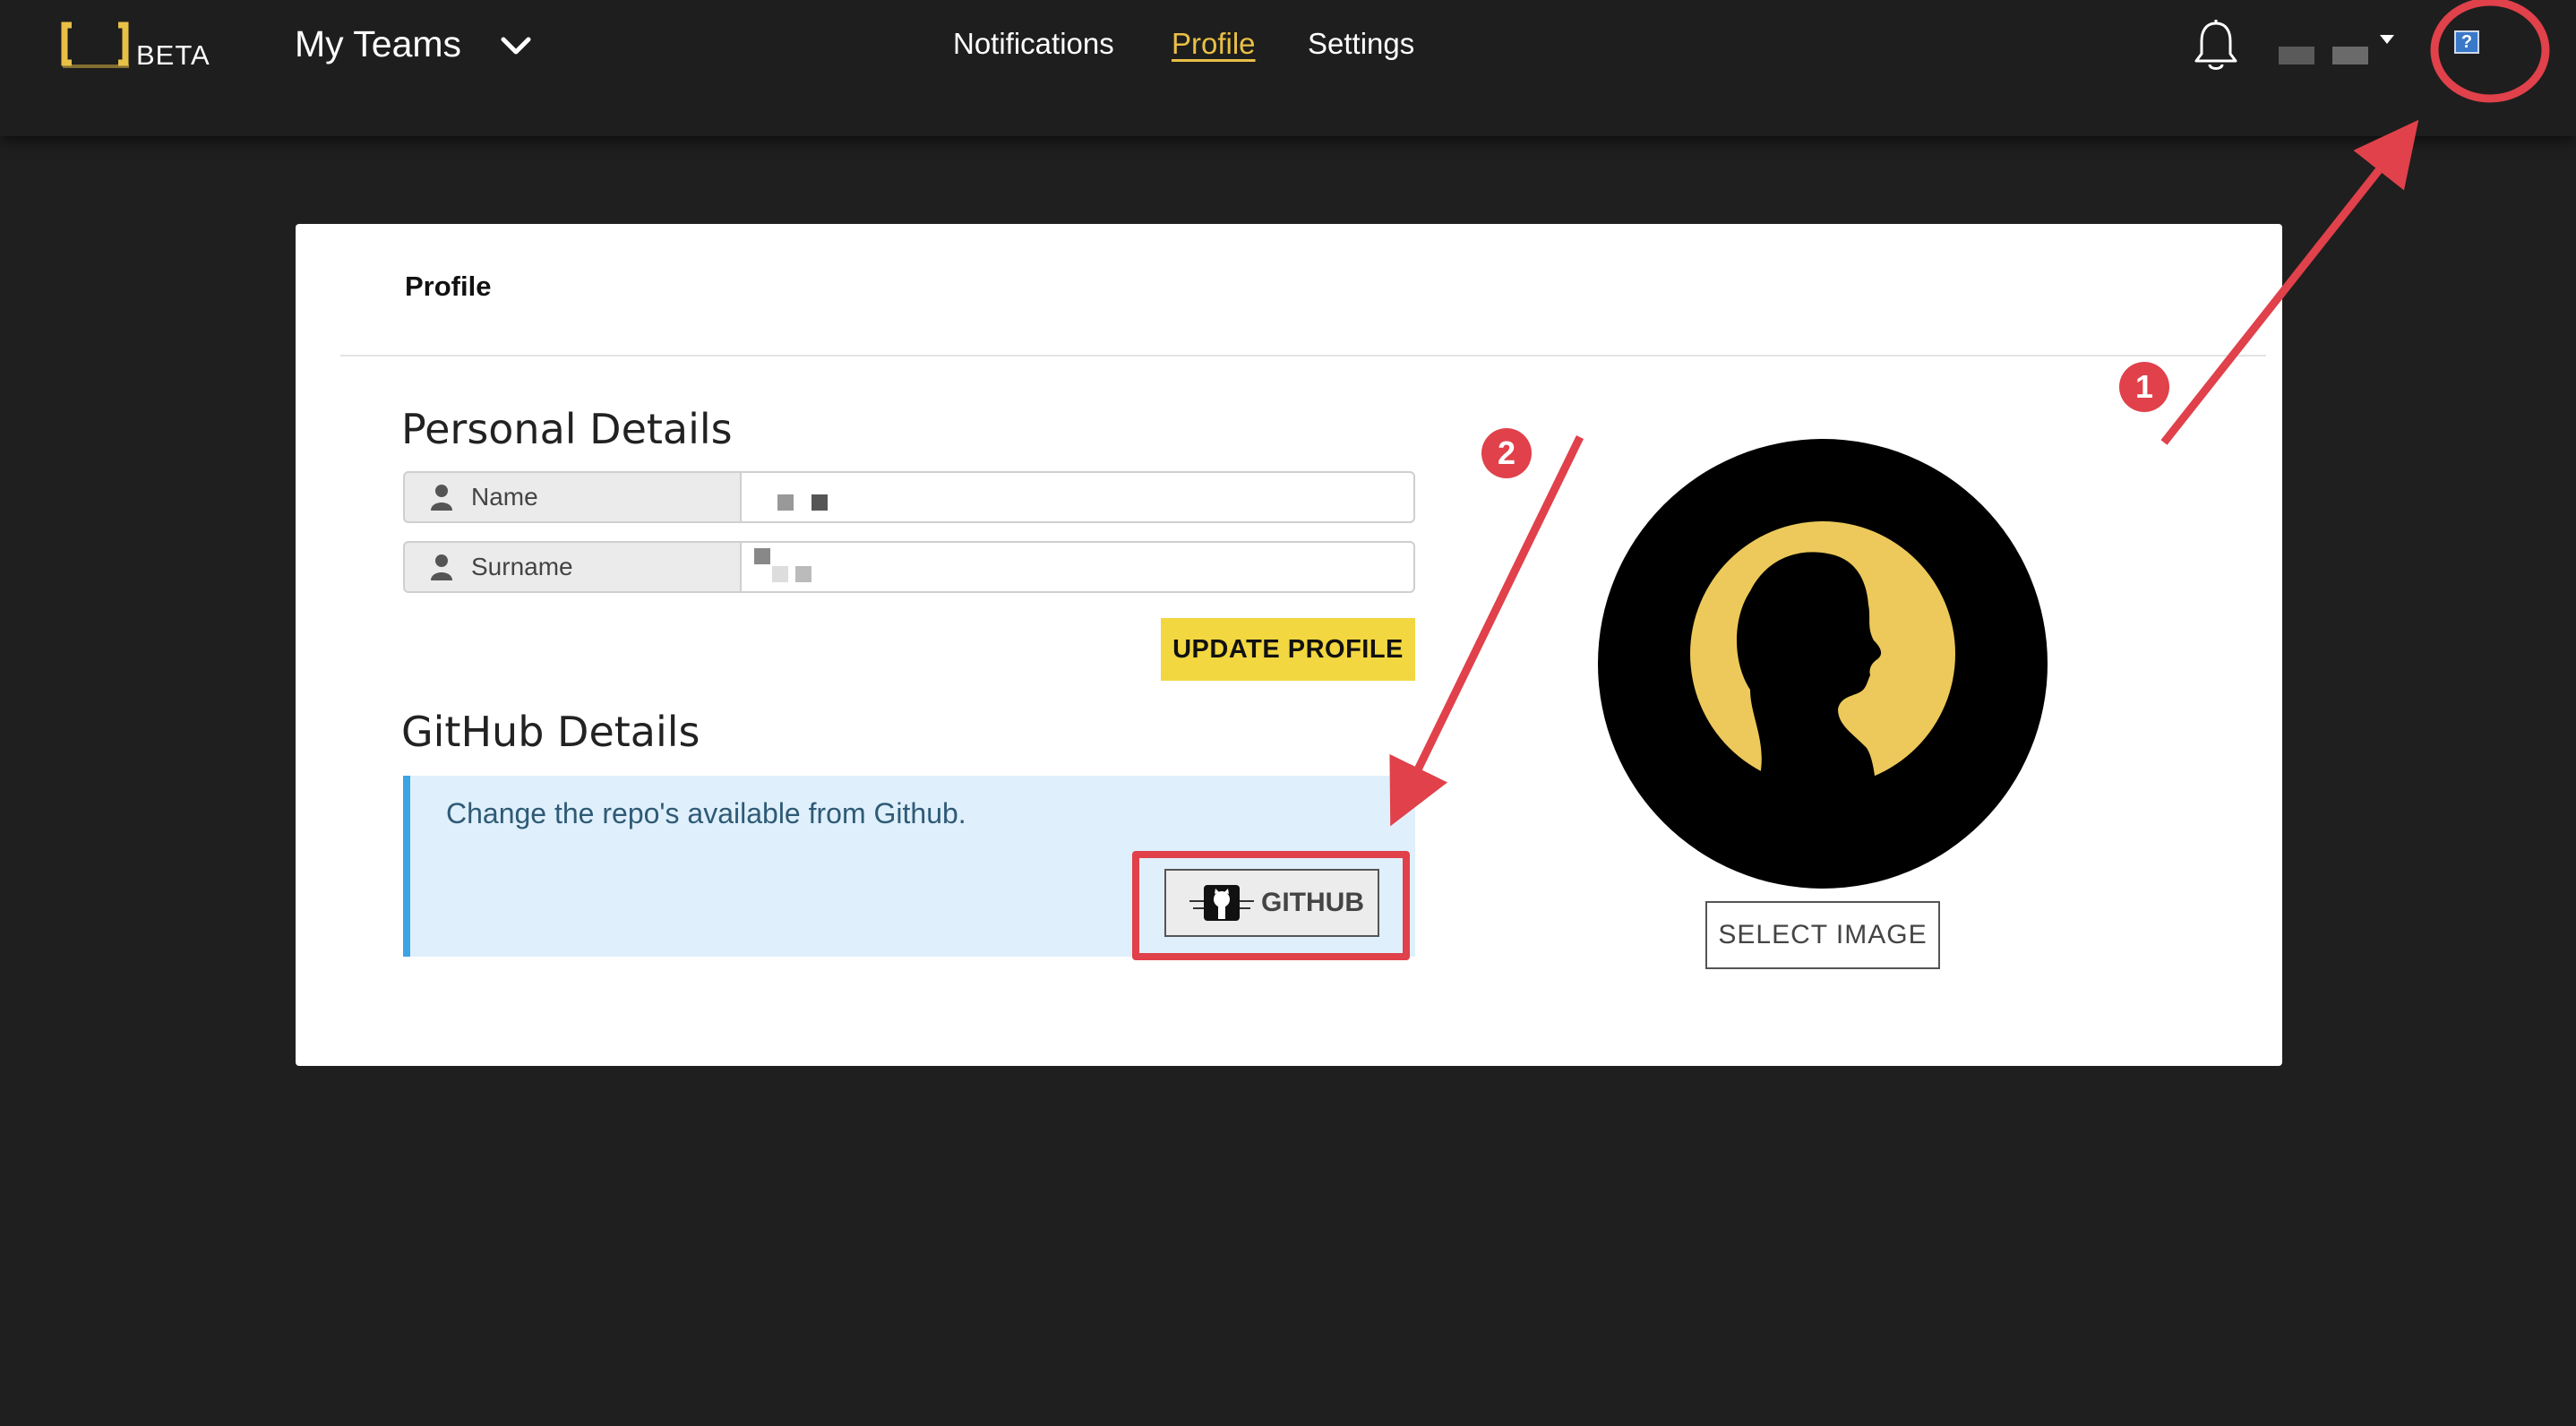 This screenshot has width=2576, height=1426. Describe the element at coordinates (2466, 42) in the screenshot. I see `help-icon: ?` at that location.